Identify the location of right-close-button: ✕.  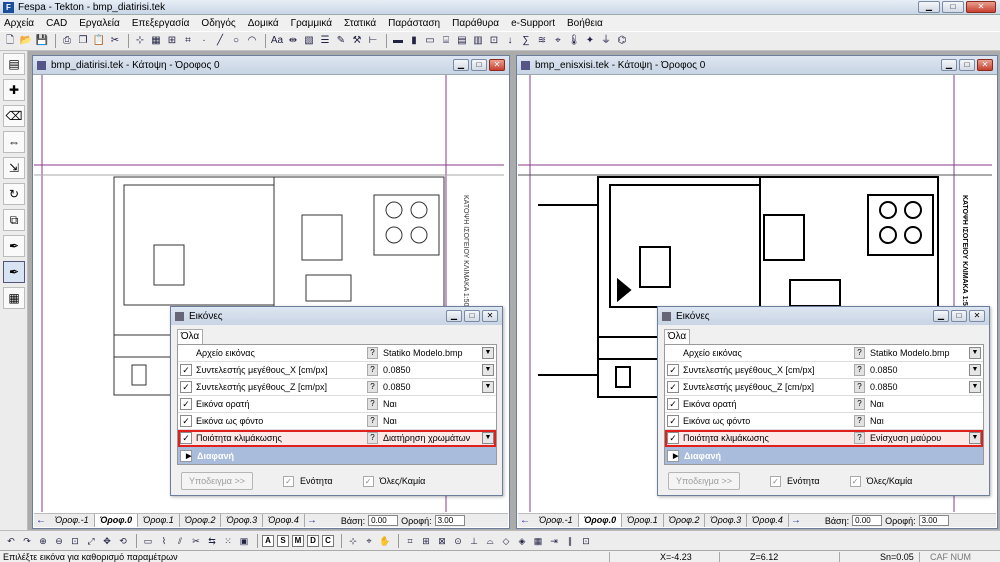
(985, 65).